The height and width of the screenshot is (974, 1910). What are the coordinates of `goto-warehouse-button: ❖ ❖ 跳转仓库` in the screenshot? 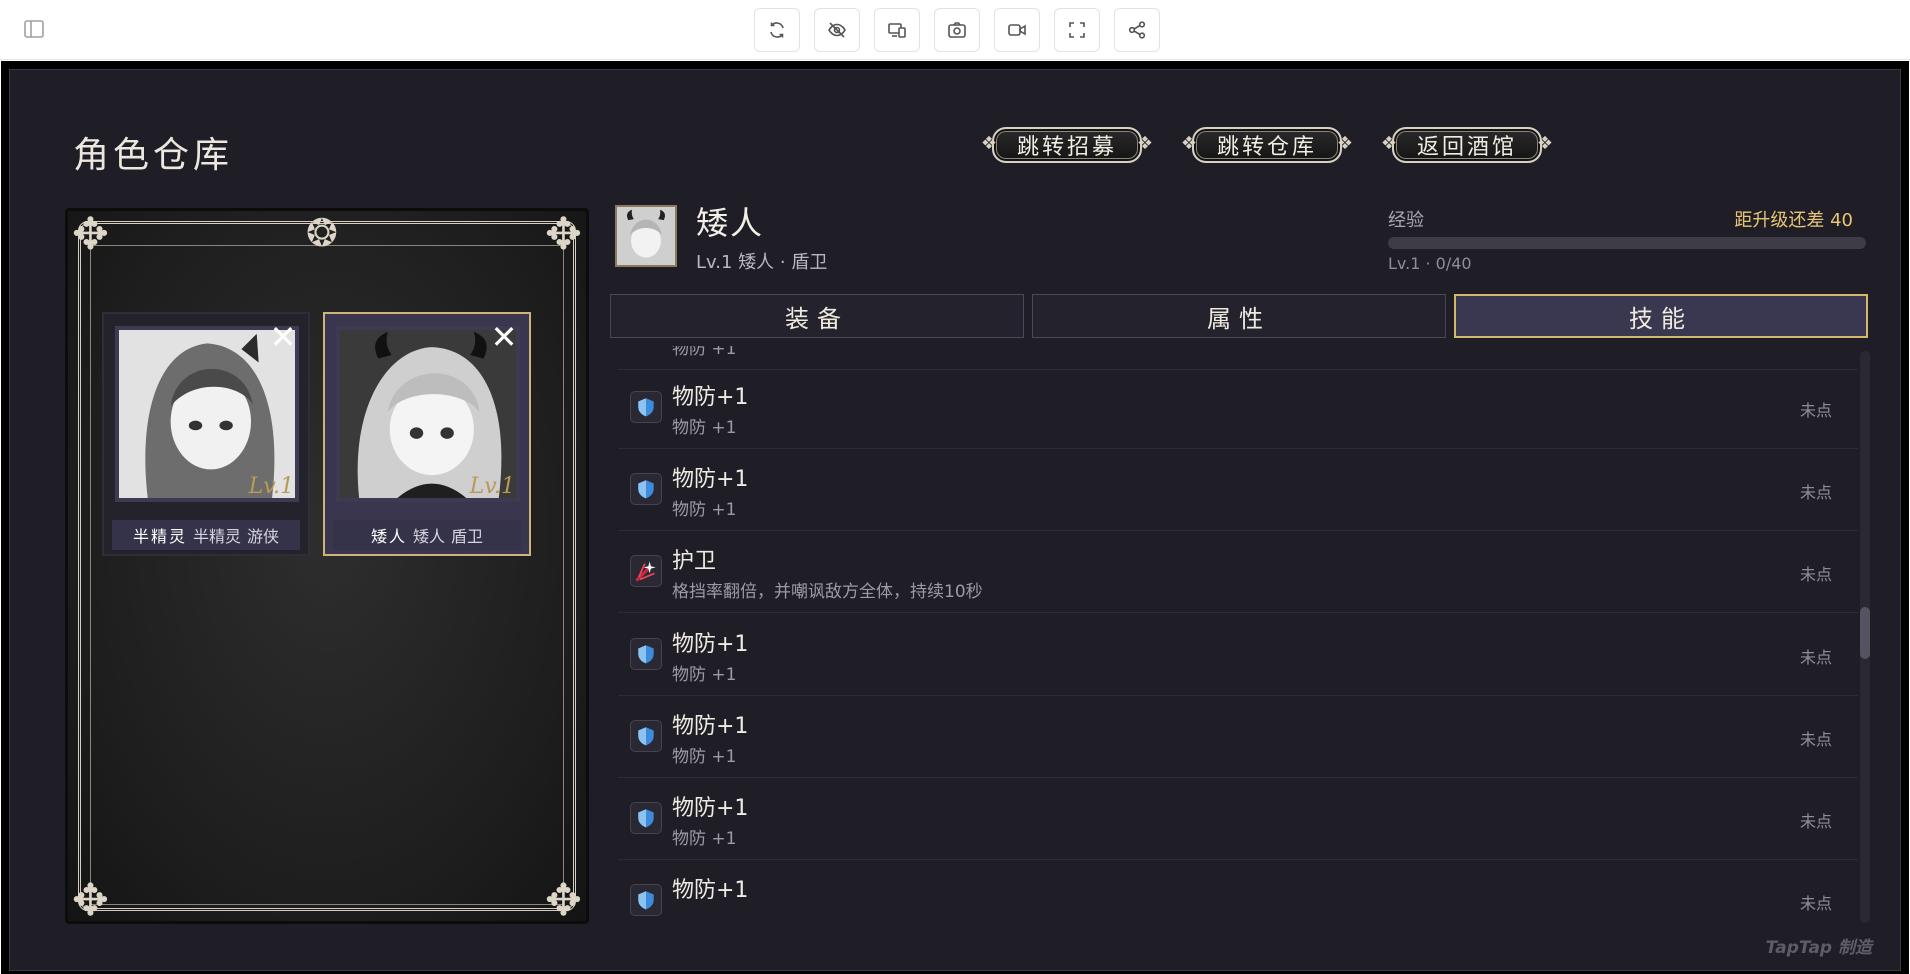 It's located at (1267, 145).